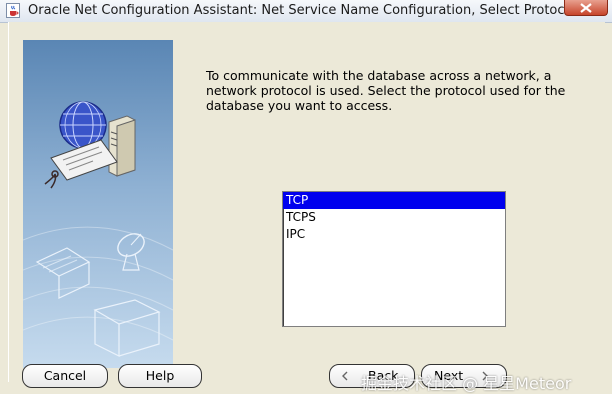 The height and width of the screenshot is (394, 612). What do you see at coordinates (345, 376) in the screenshot?
I see `chevron-left-icon` at bounding box center [345, 376].